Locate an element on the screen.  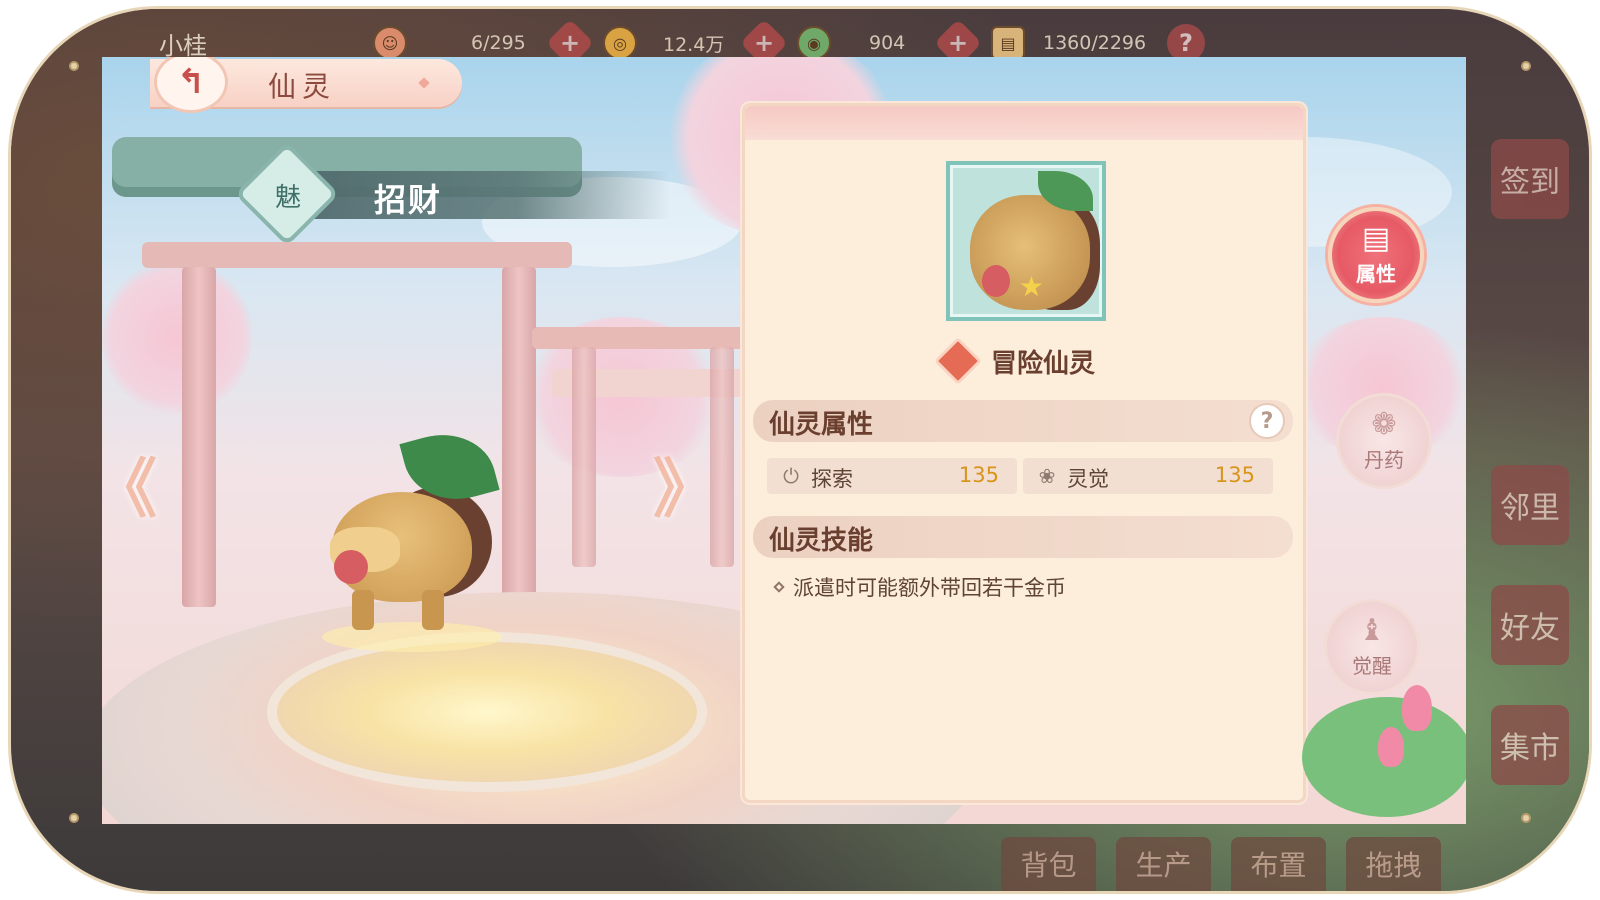
bg-bottom-tabs: 背包 生产 布置 拖拽 is located at coordinates (1221, 864).